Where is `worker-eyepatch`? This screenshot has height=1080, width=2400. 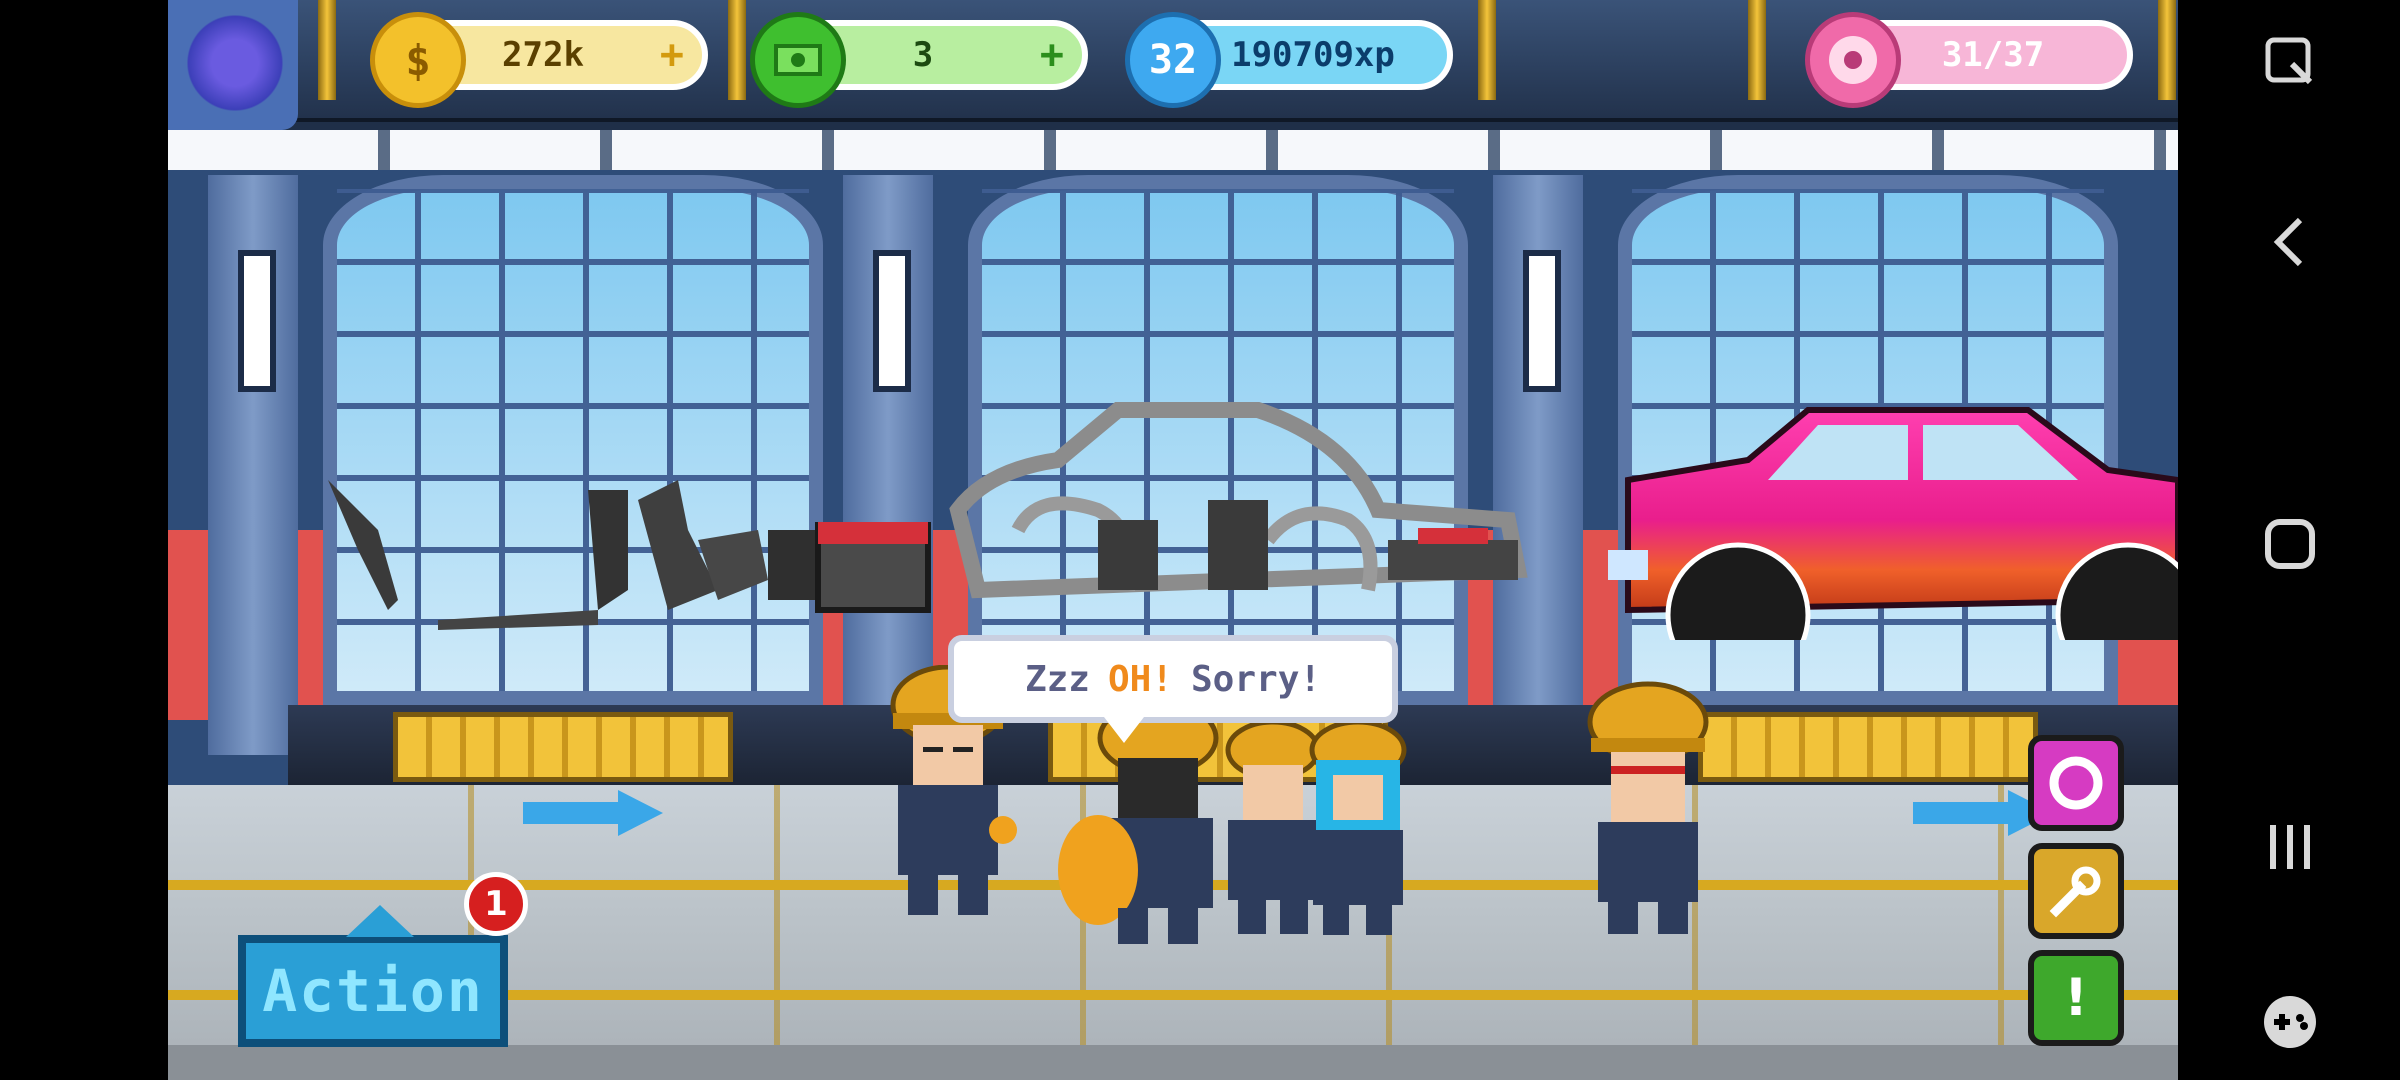 worker-eyepatch is located at coordinates (1648, 810).